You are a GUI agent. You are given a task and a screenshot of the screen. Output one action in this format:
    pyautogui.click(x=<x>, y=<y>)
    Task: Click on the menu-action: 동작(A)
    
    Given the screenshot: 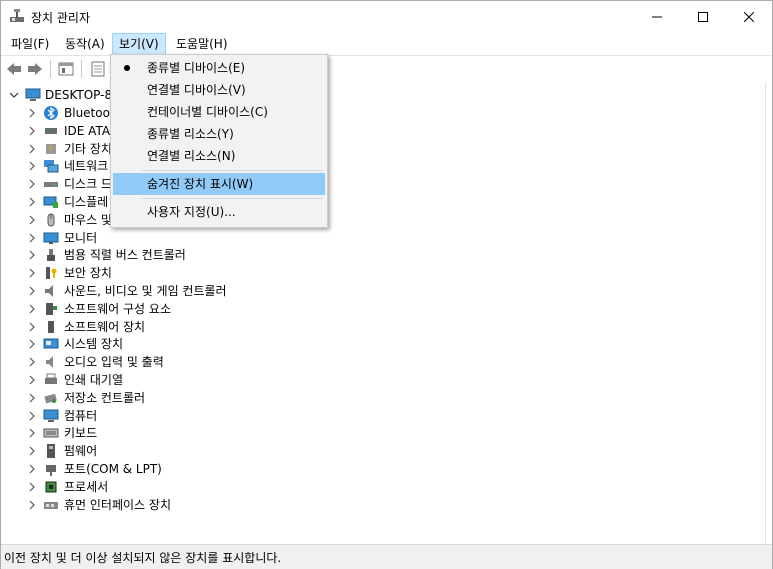 What is the action you would take?
    pyautogui.click(x=85, y=44)
    